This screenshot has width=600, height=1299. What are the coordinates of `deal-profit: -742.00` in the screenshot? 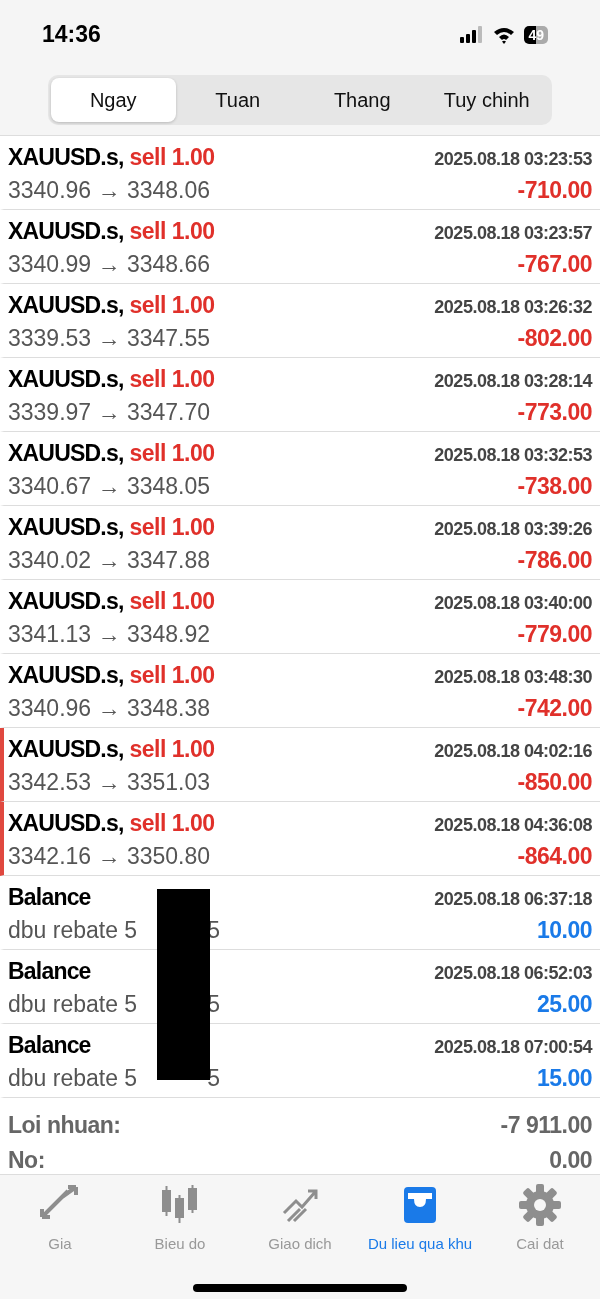 It's located at (554, 708).